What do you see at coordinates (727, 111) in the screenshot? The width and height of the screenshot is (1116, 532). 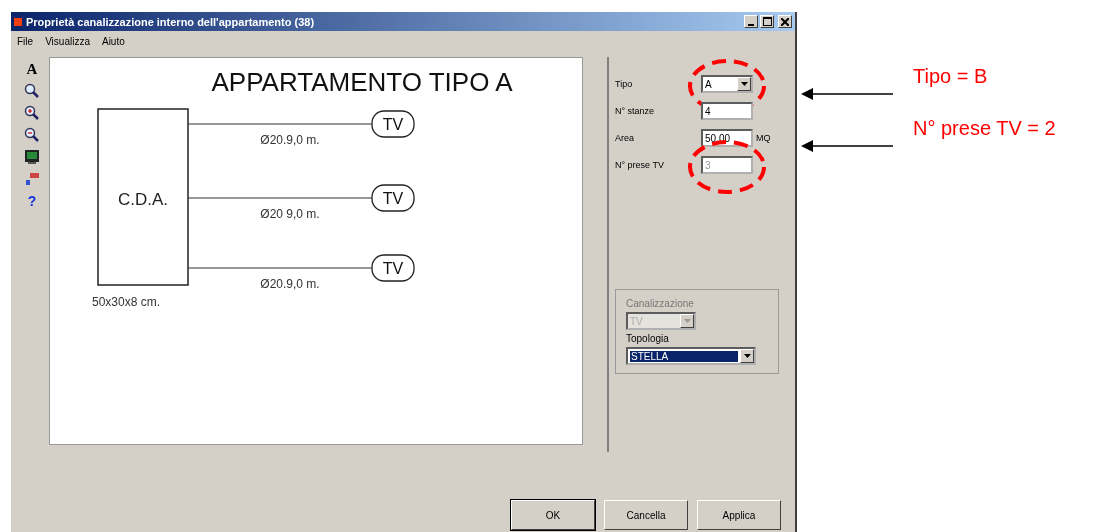 I see `input-field: 4` at bounding box center [727, 111].